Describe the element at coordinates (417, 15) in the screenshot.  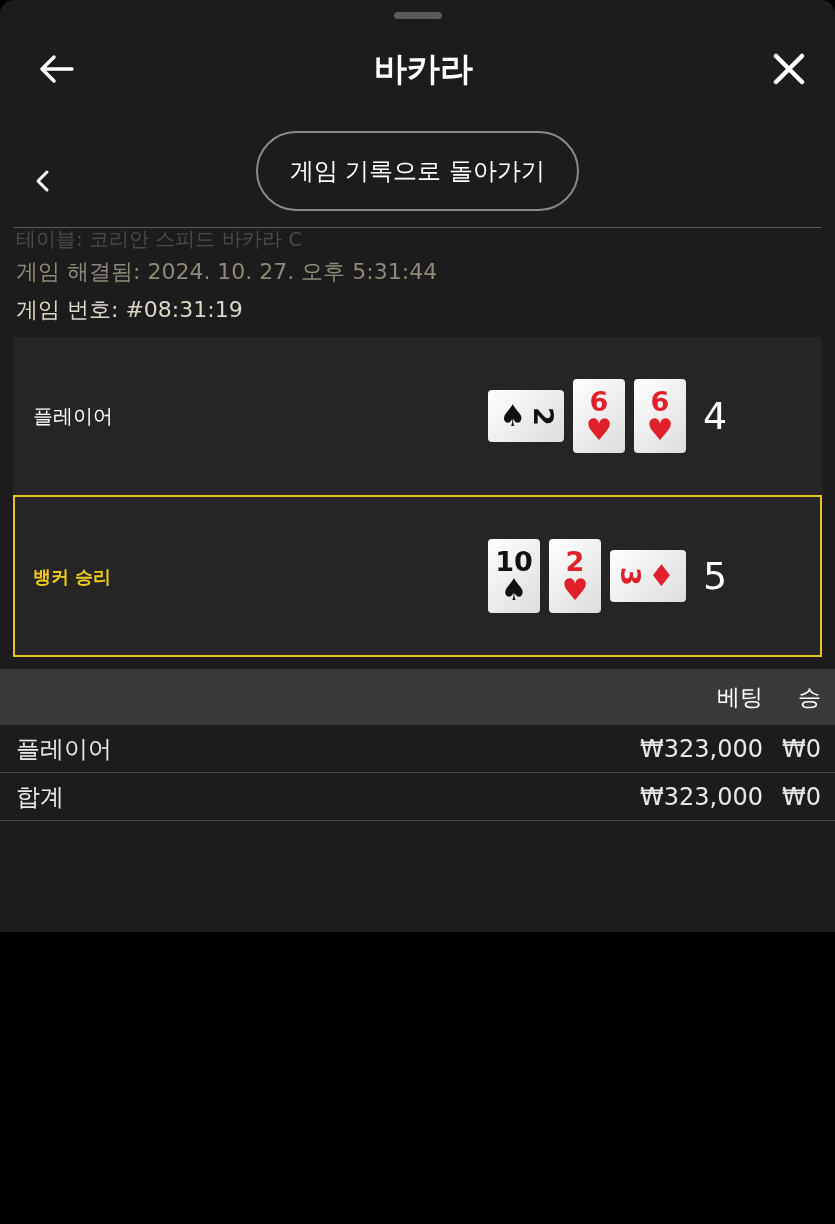
I see `drag-handle` at that location.